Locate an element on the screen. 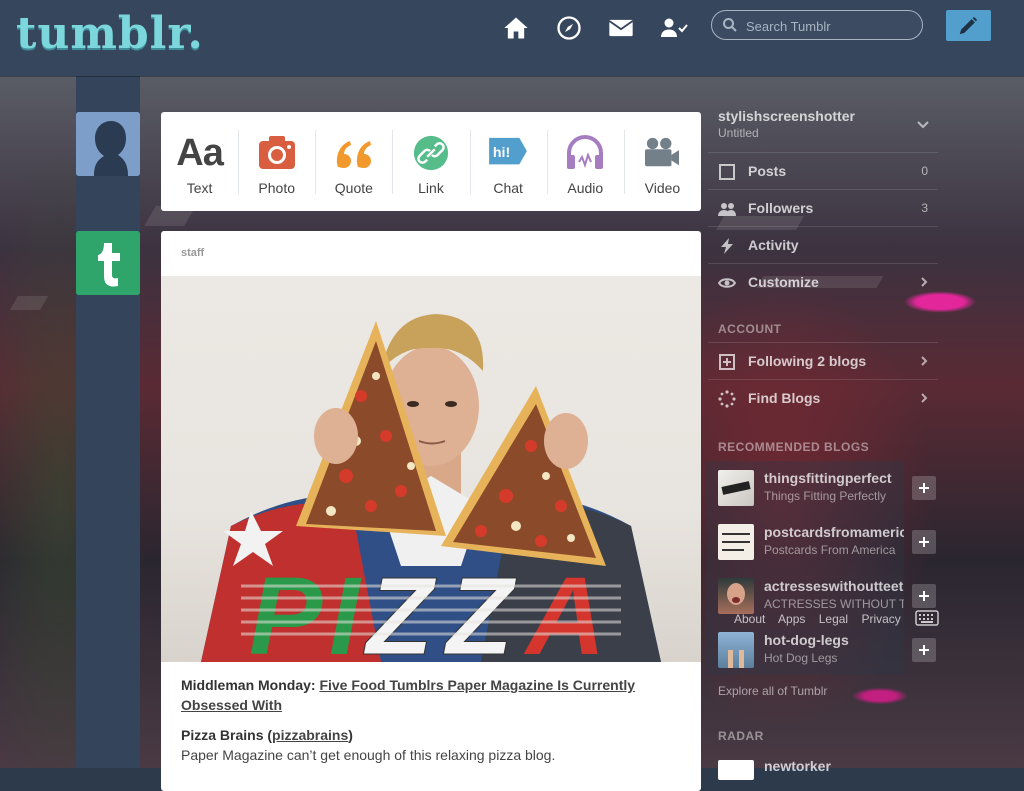 The width and height of the screenshot is (1024, 791). account-icon is located at coordinates (674, 28).